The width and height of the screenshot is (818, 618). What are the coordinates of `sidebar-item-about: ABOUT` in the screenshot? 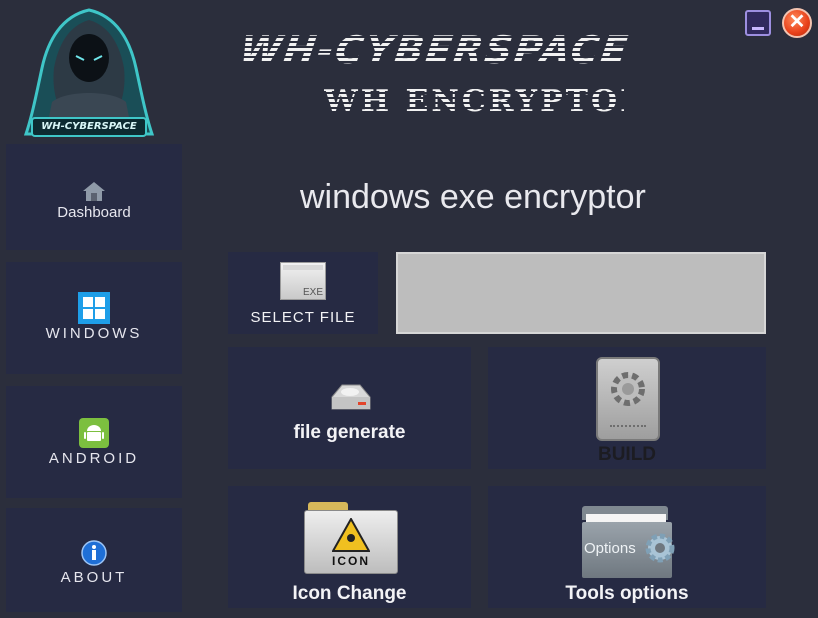 It's located at (94, 560).